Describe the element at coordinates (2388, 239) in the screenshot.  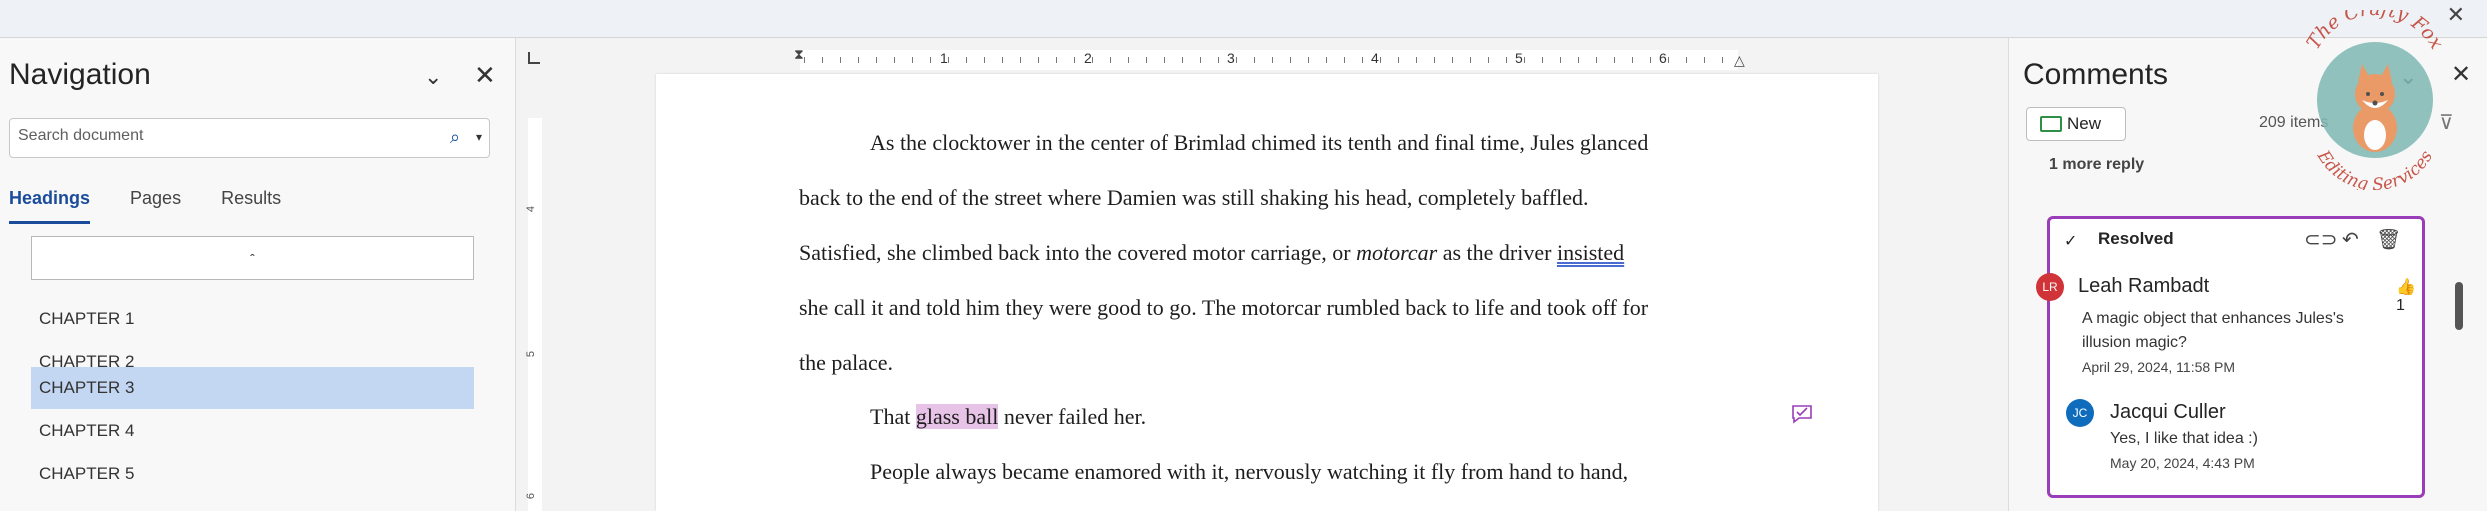
I see `delete-icon: 🗑` at that location.